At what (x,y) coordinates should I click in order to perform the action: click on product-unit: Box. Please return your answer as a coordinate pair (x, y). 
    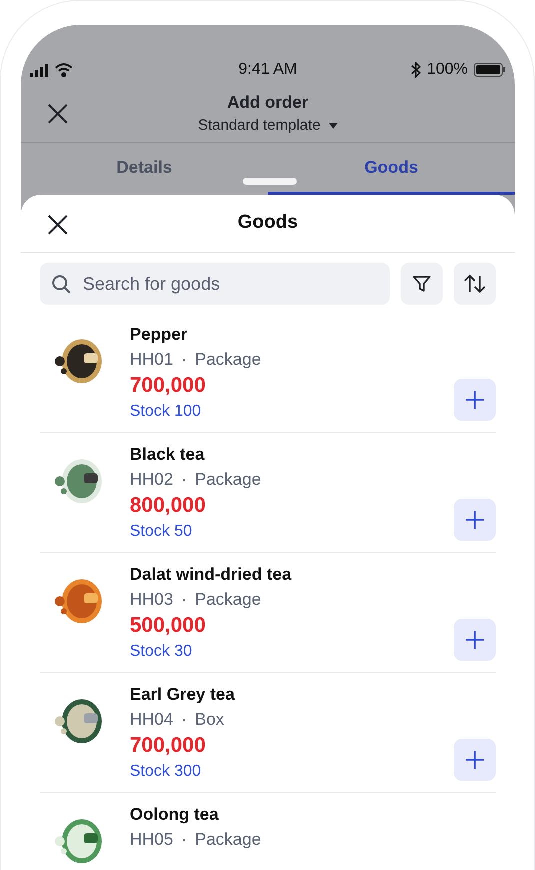
    Looking at the image, I should click on (209, 720).